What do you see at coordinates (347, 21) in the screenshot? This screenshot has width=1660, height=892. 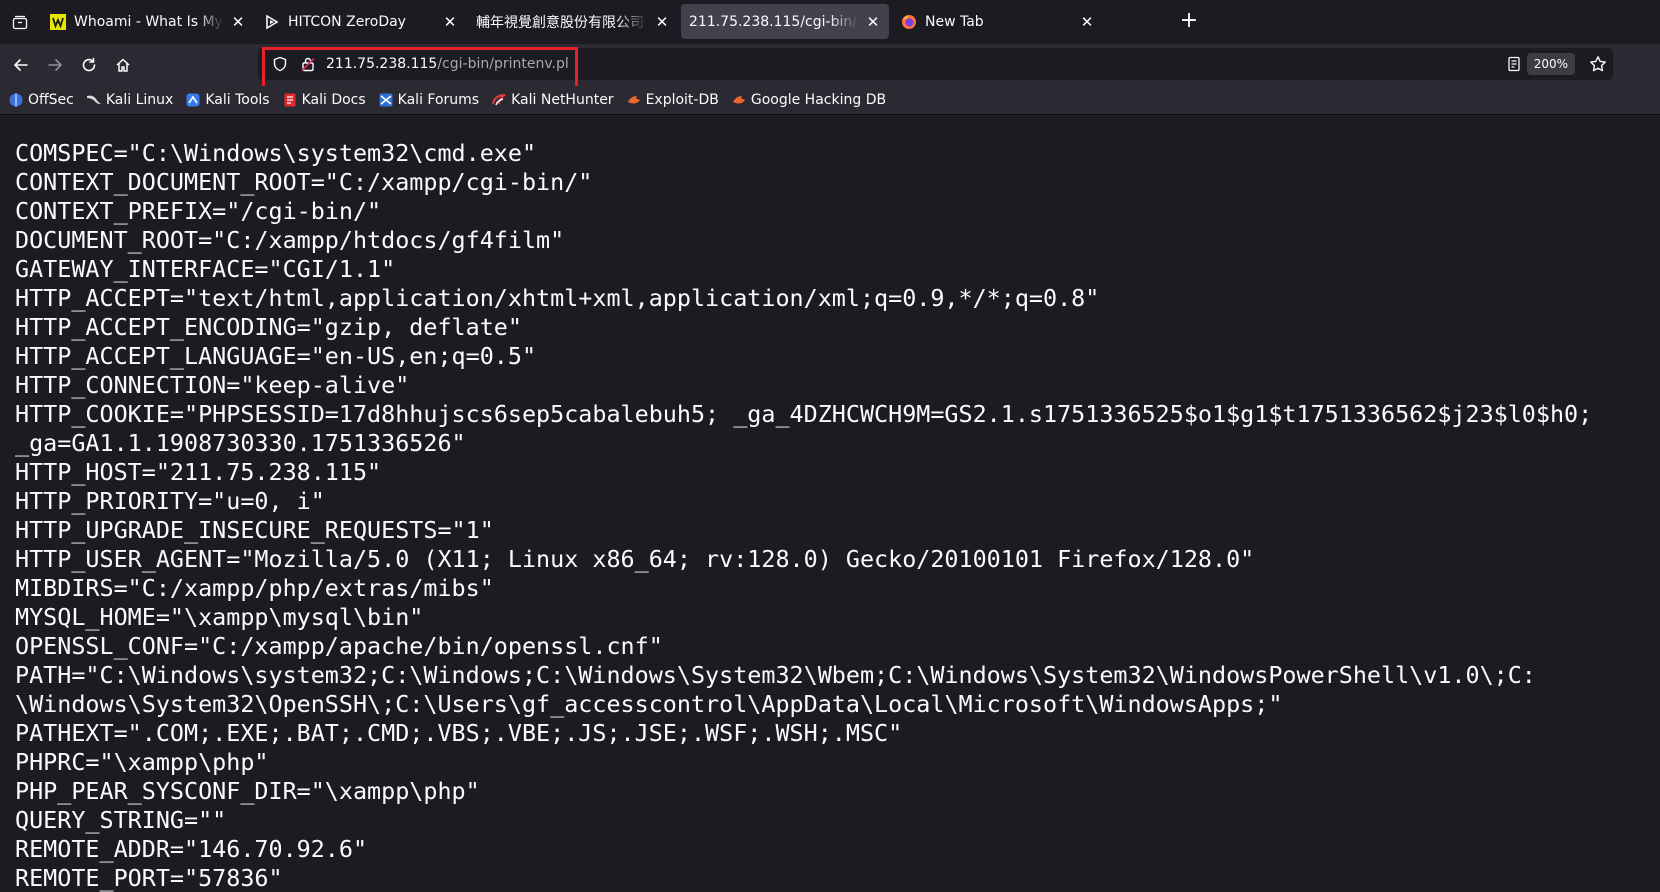 I see `tab-title: HITCON ZeroDay` at bounding box center [347, 21].